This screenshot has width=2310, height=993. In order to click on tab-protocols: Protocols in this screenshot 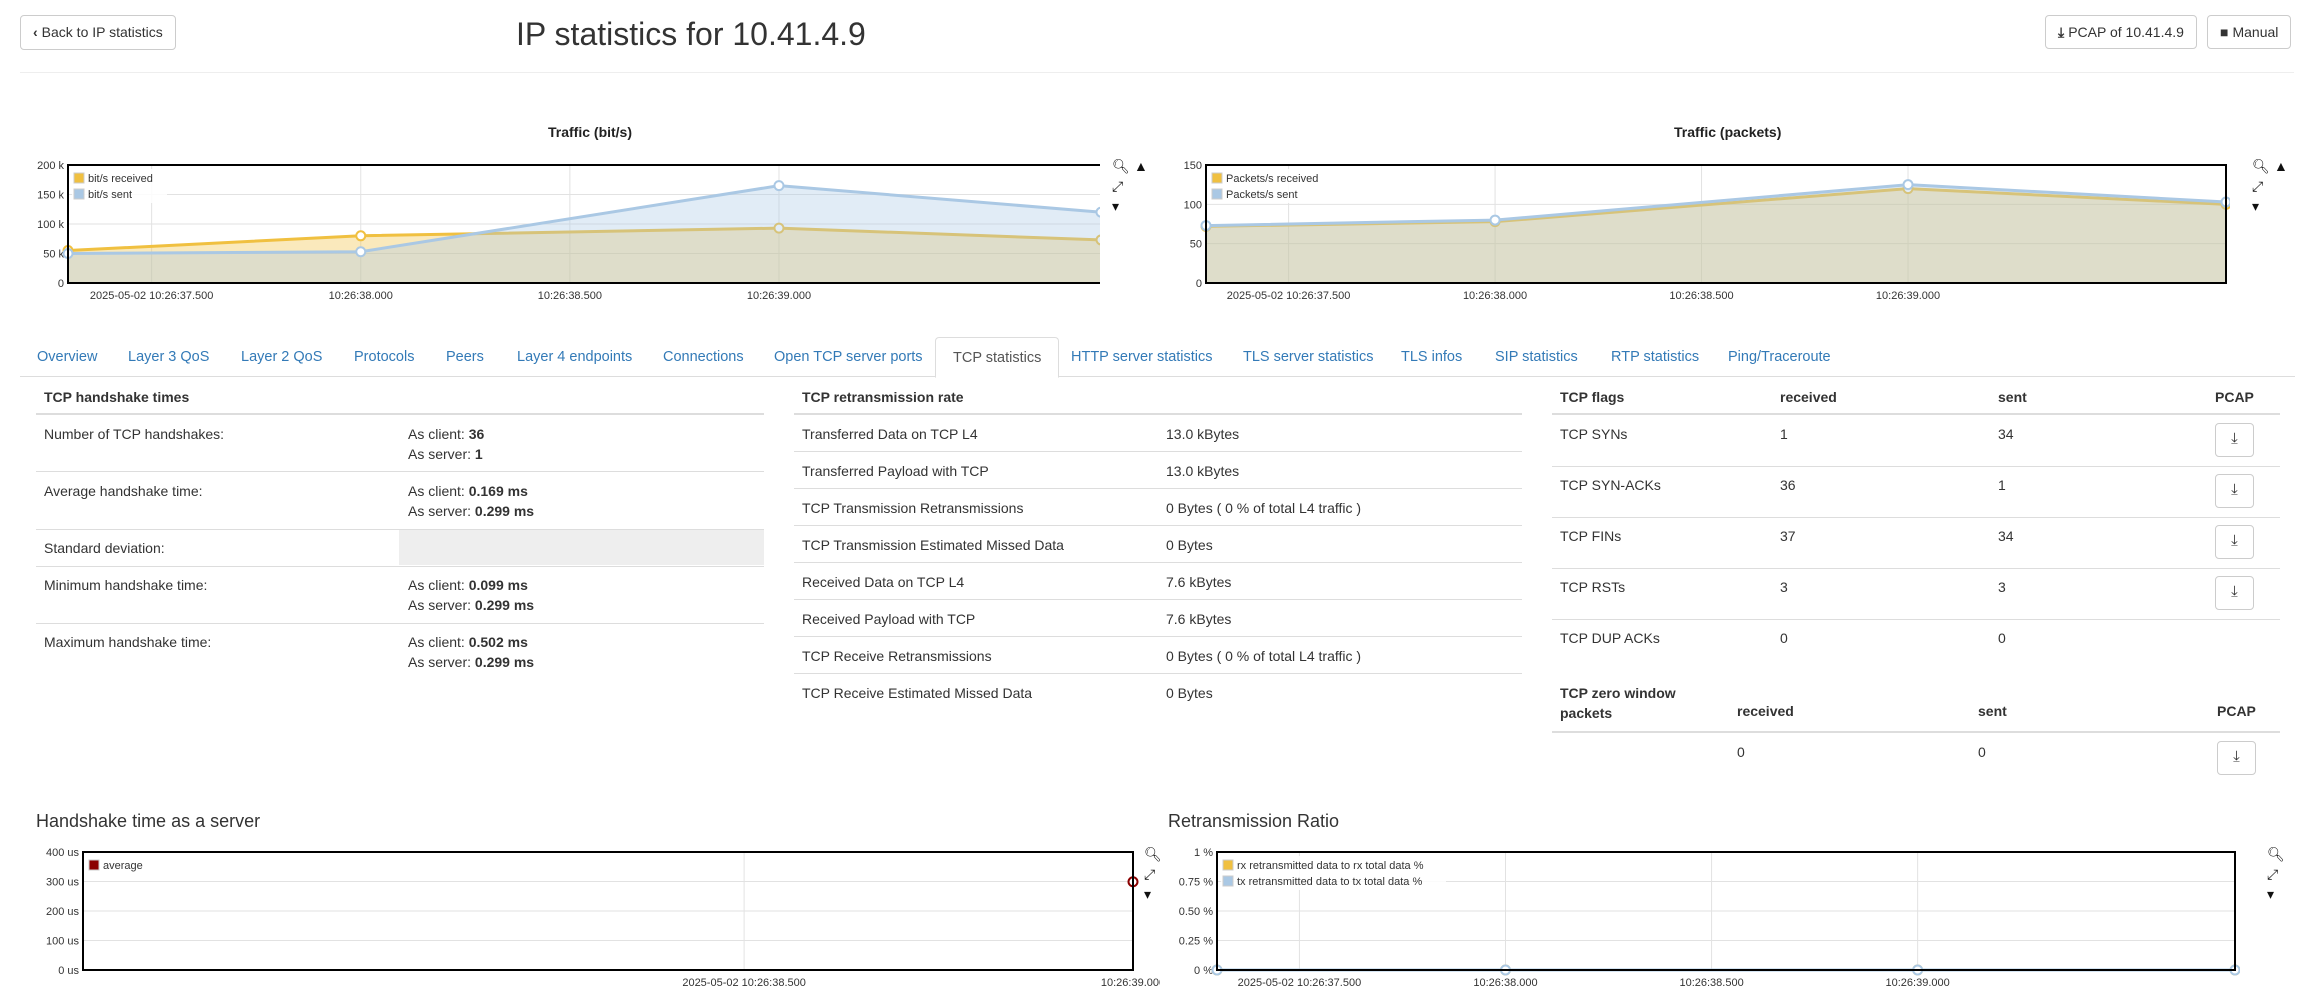, I will do `click(384, 357)`.